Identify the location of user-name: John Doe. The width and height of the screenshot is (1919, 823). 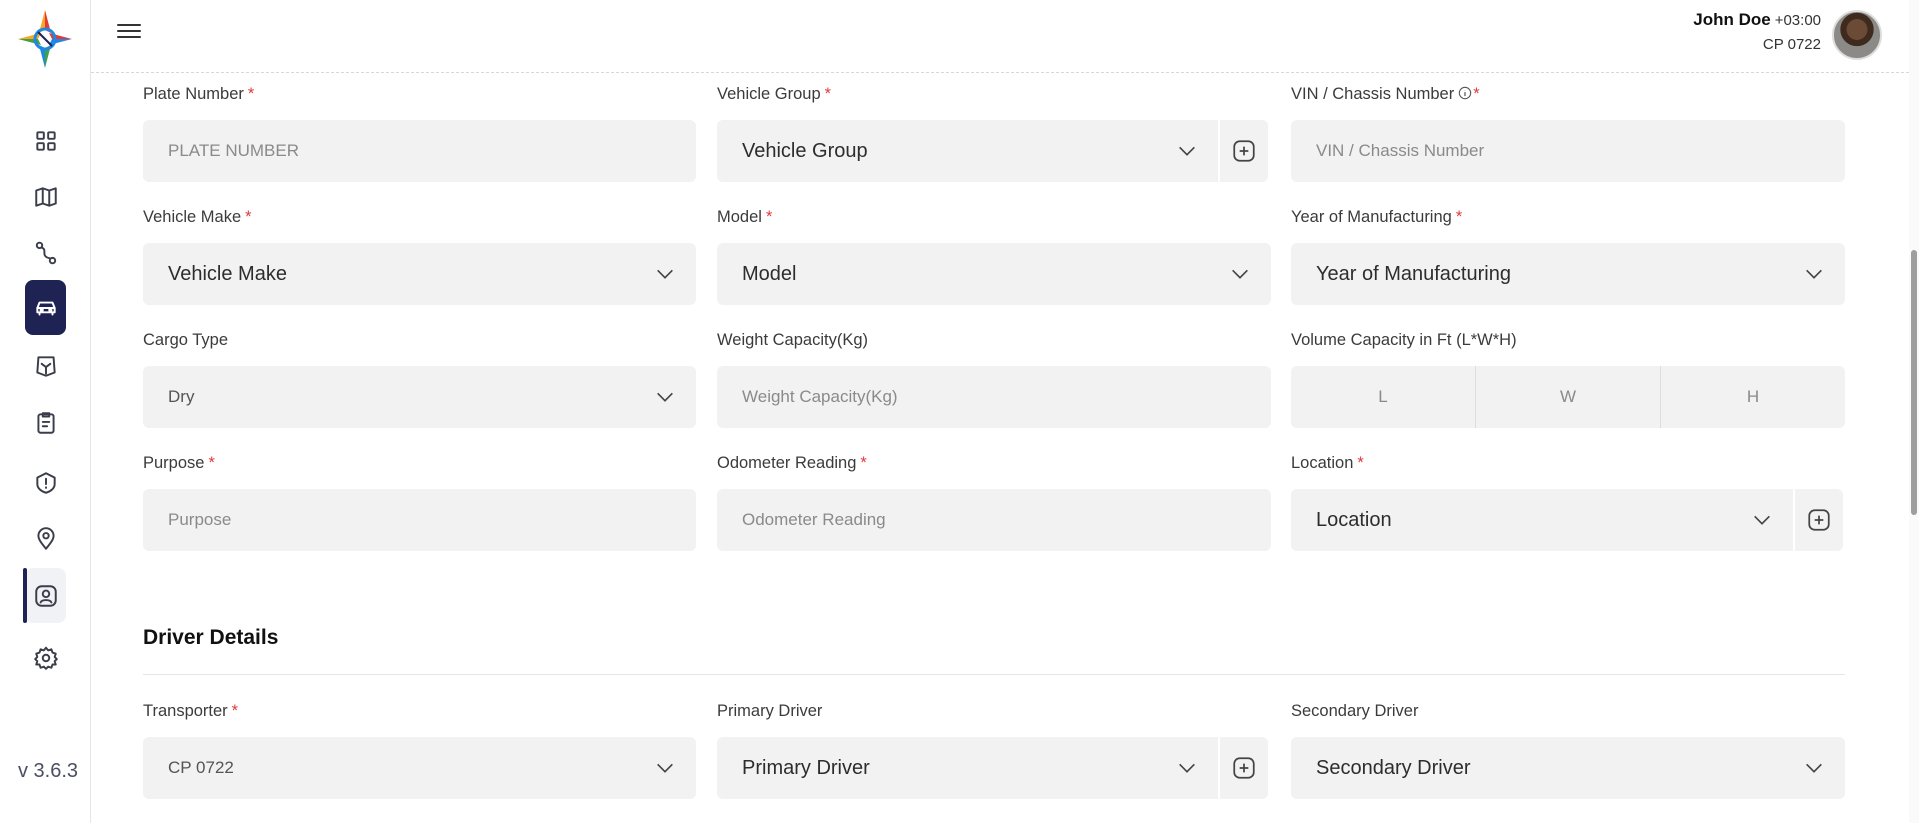
(1732, 19).